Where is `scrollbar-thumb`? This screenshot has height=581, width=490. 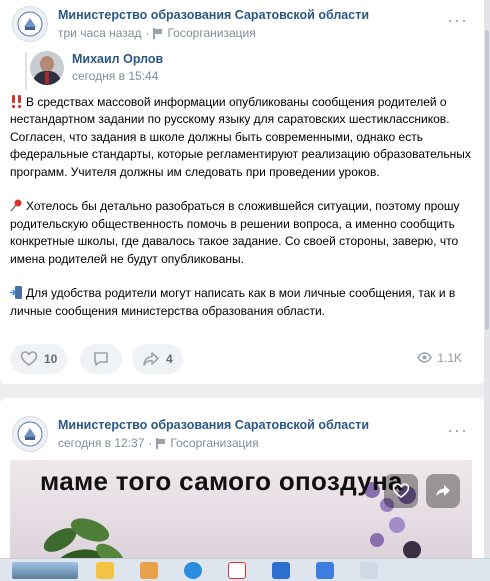 scrollbar-thumb is located at coordinates (487, 180).